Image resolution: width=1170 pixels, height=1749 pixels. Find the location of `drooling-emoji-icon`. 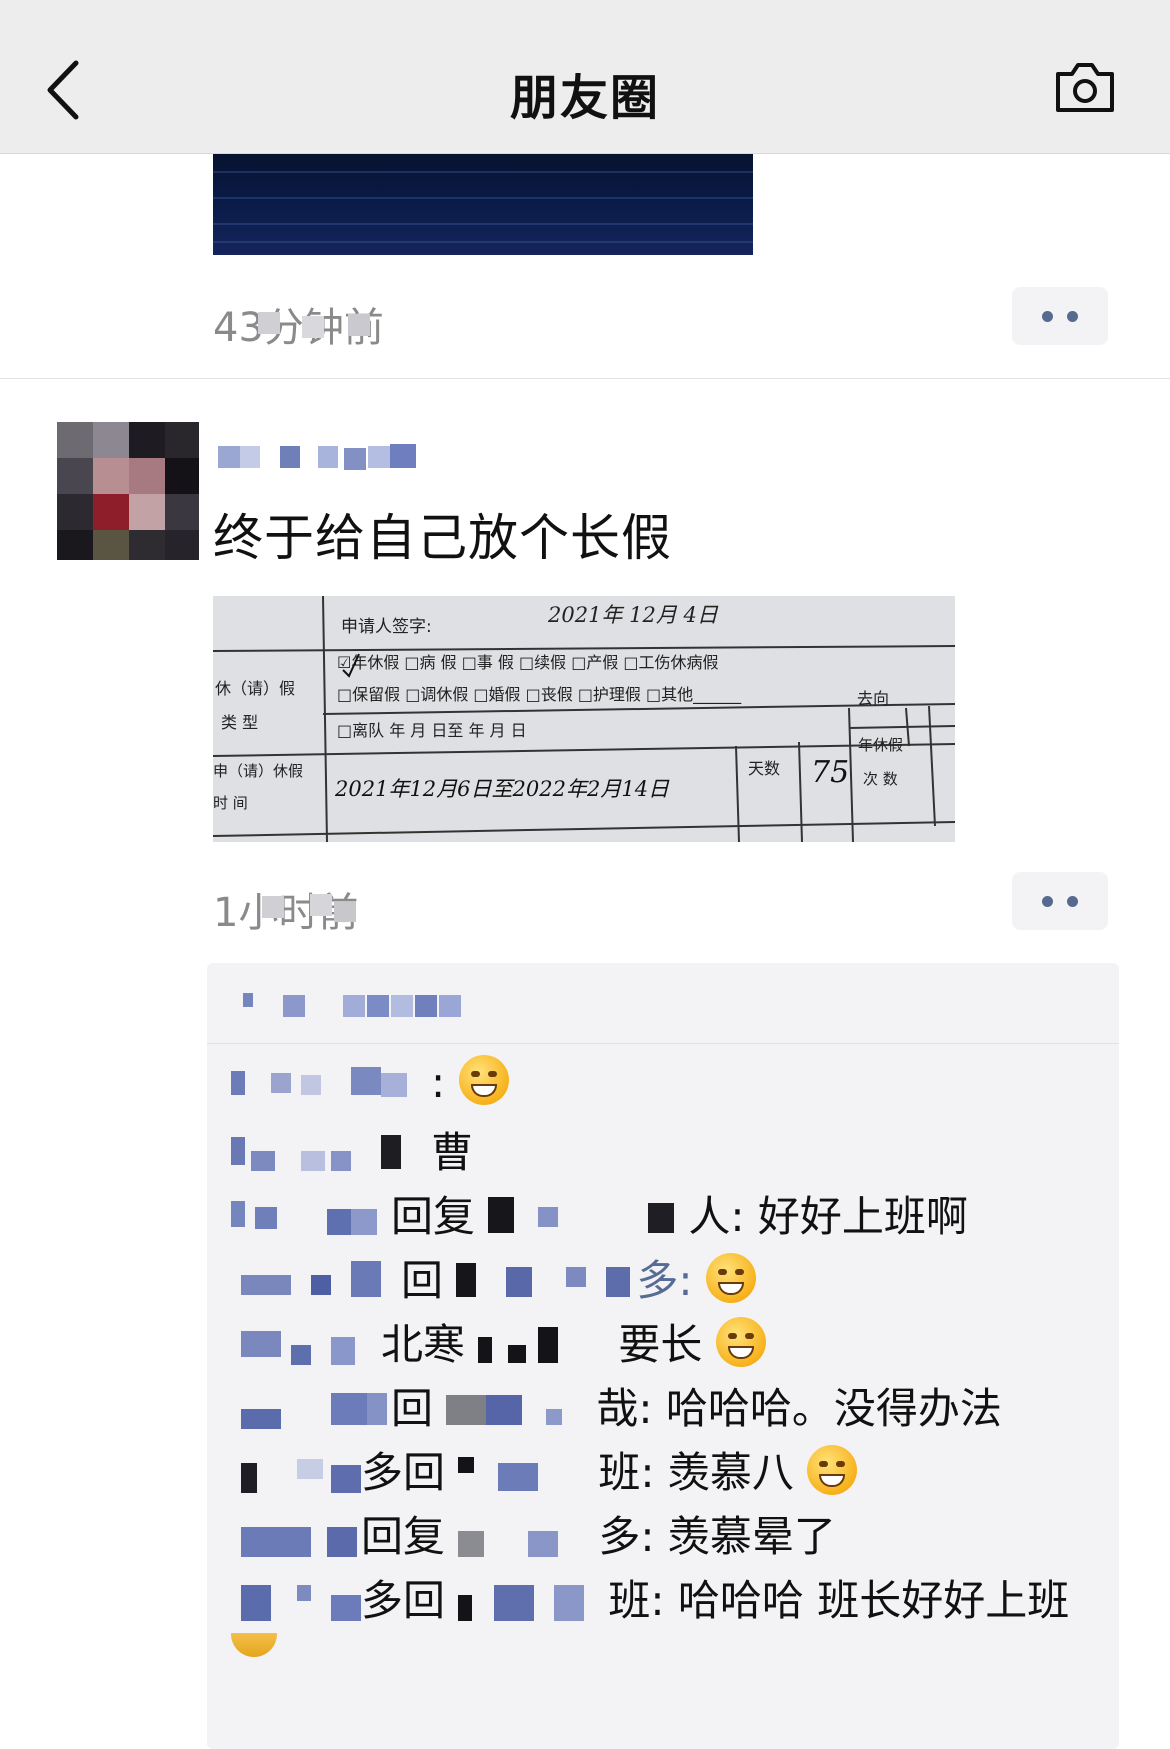

drooling-emoji-icon is located at coordinates (740, 1342).